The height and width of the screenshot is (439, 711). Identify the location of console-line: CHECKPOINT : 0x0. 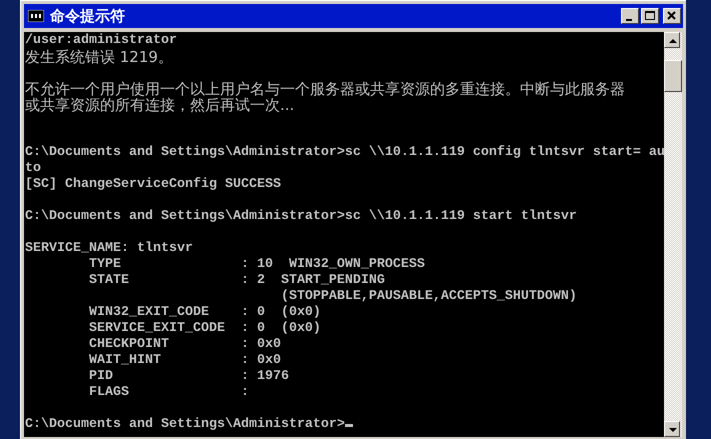
(184, 345).